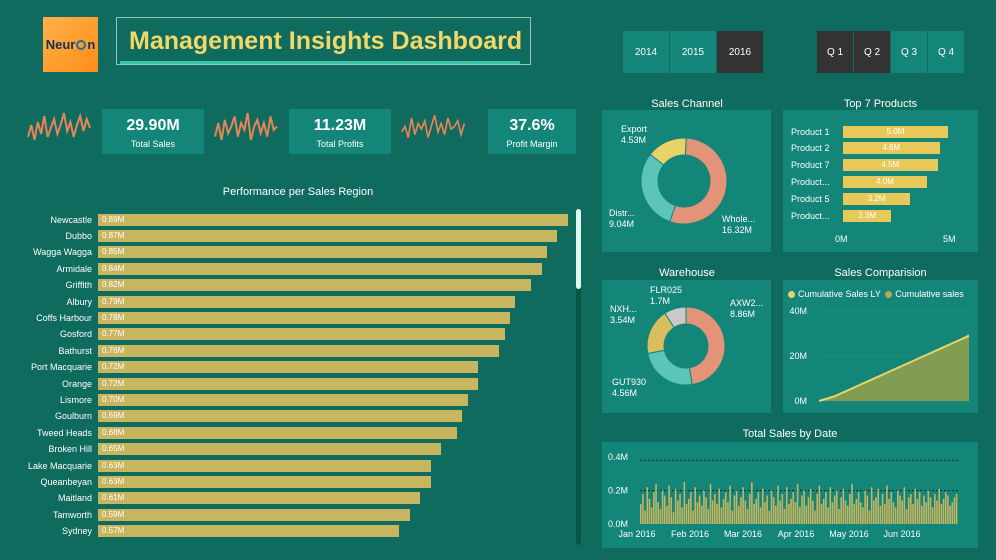  What do you see at coordinates (891, 148) in the screenshot?
I see `product-bar: 4.6M` at bounding box center [891, 148].